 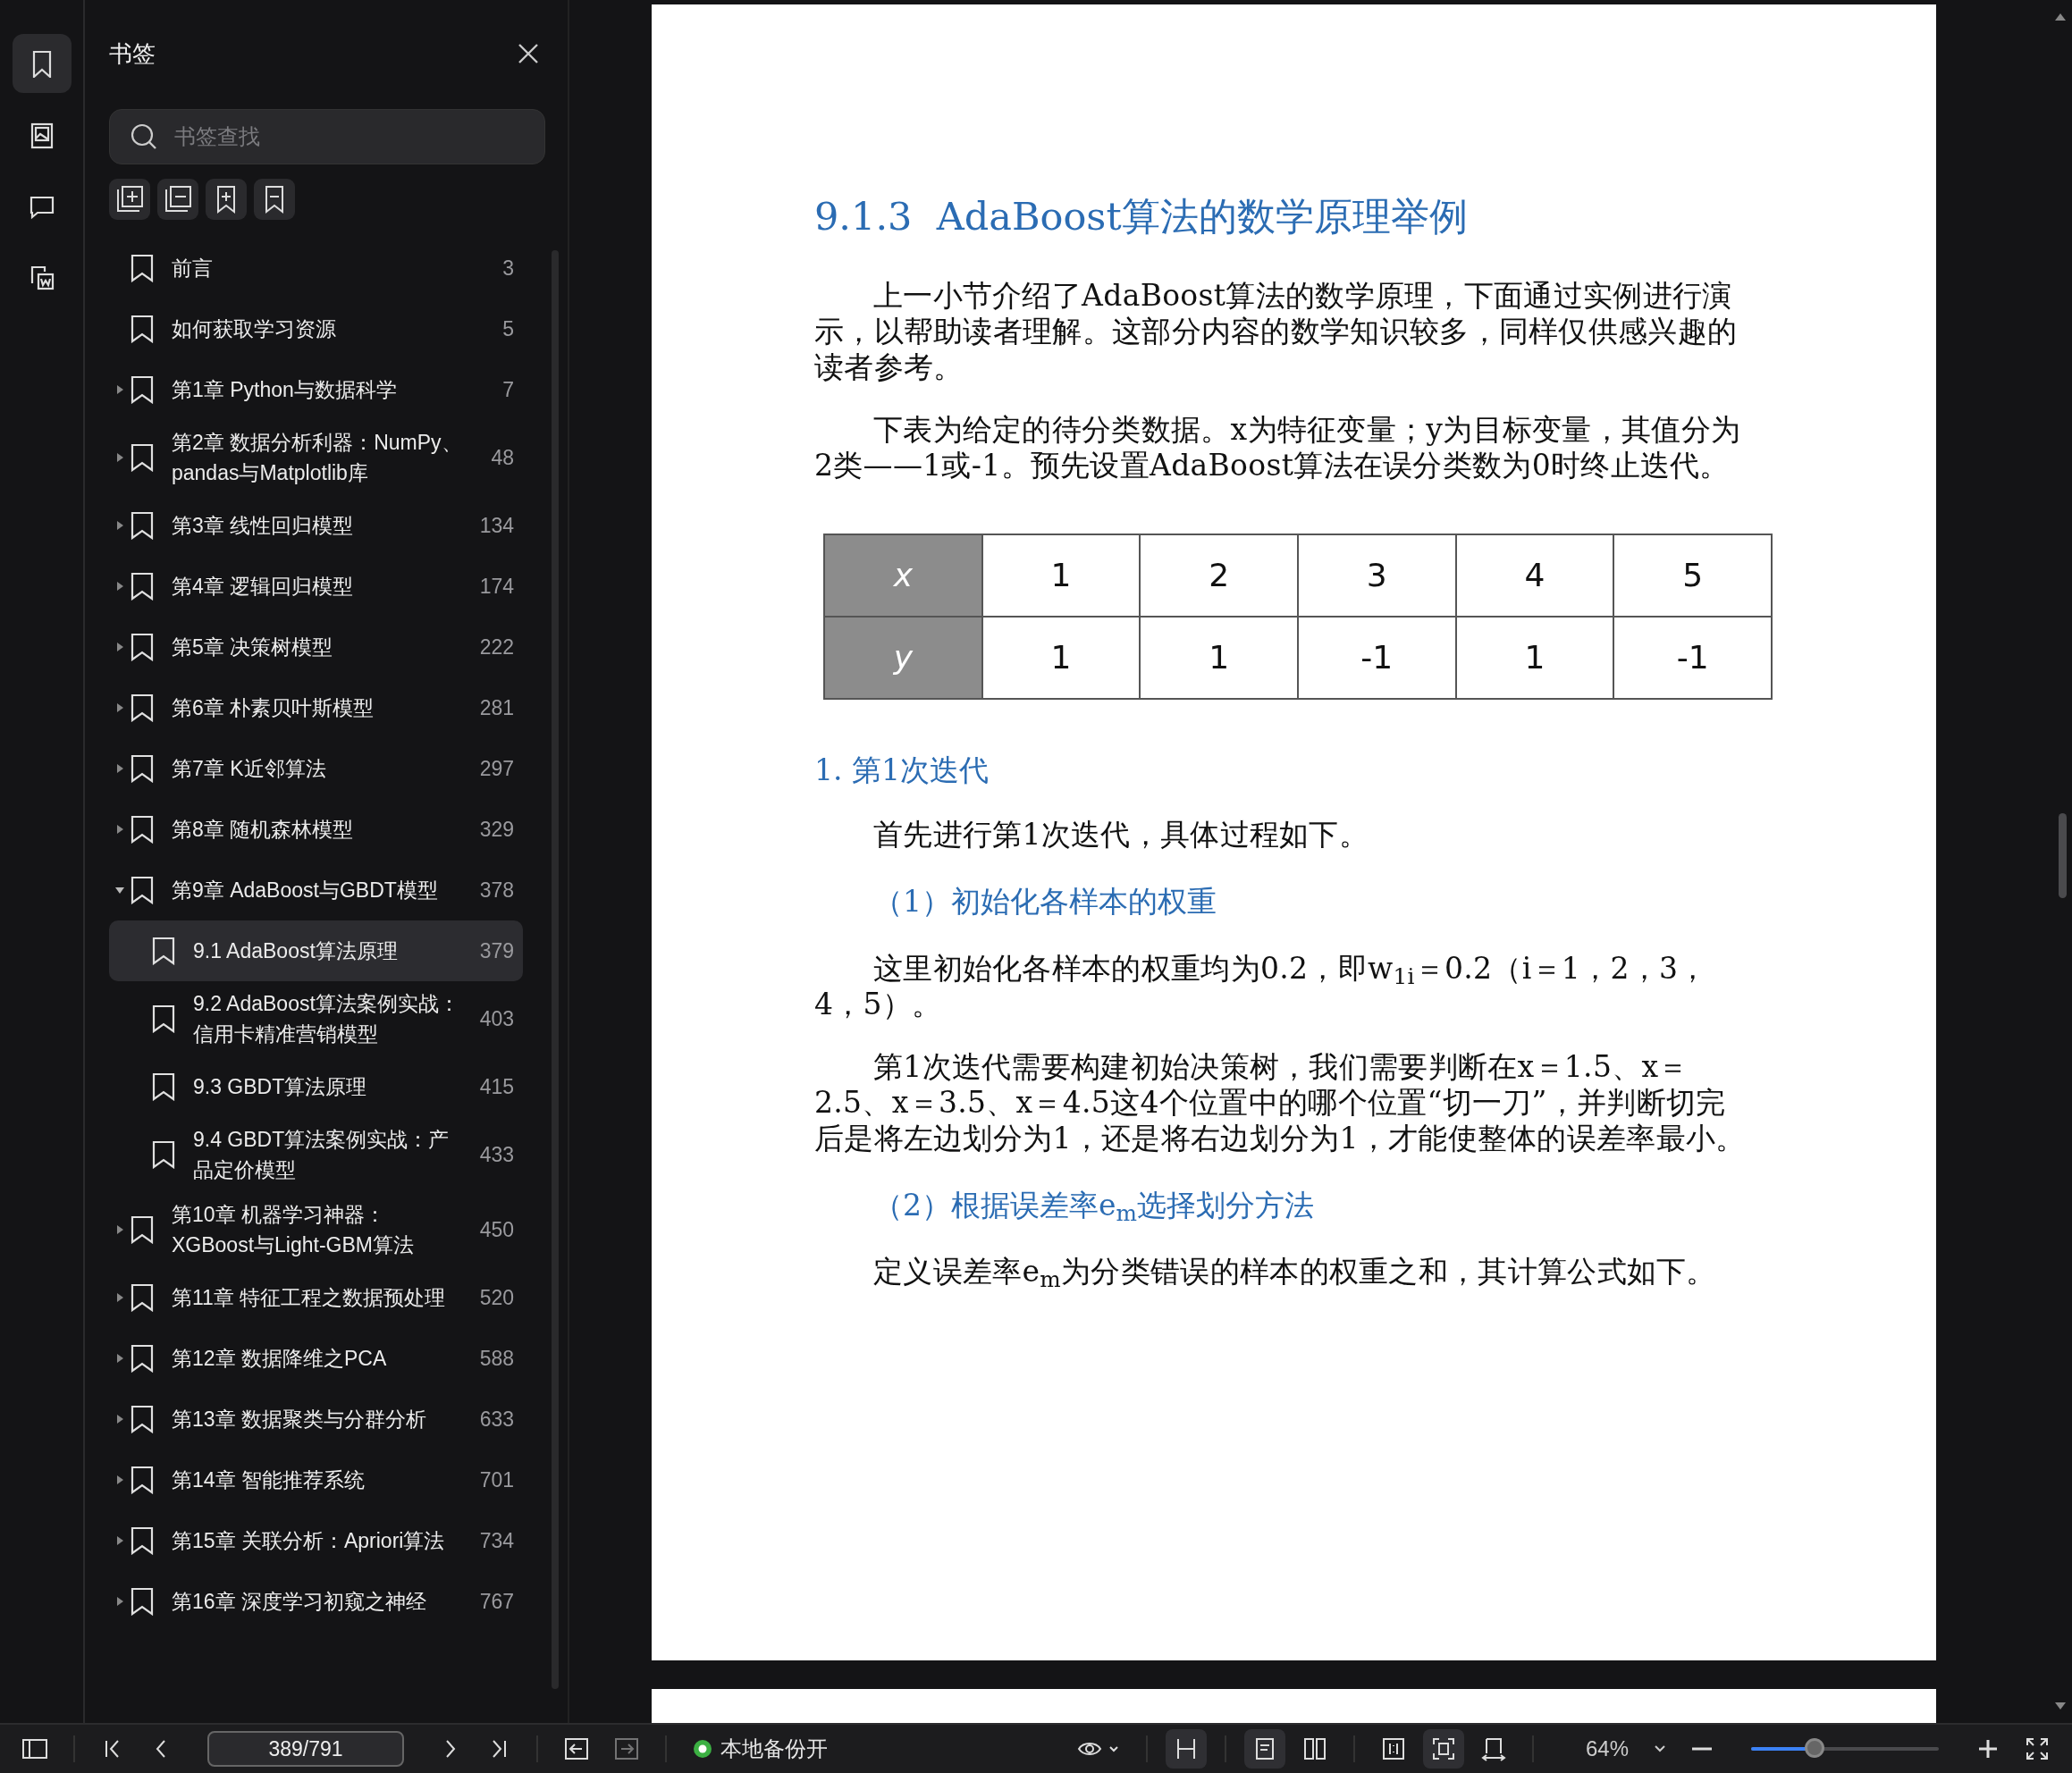 I want to click on page-number: 701, so click(x=496, y=1479).